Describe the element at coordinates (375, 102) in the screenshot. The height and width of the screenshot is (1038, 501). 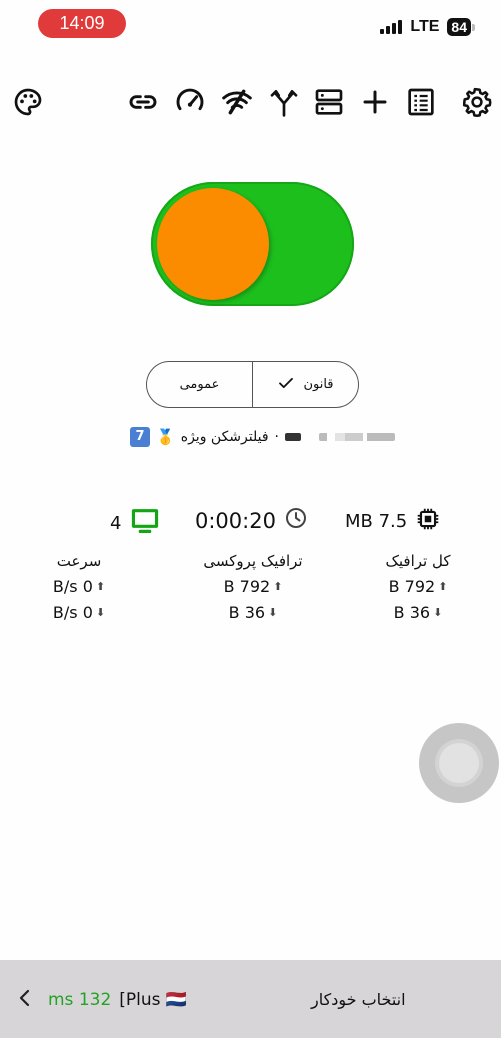
I see `add-icon` at that location.